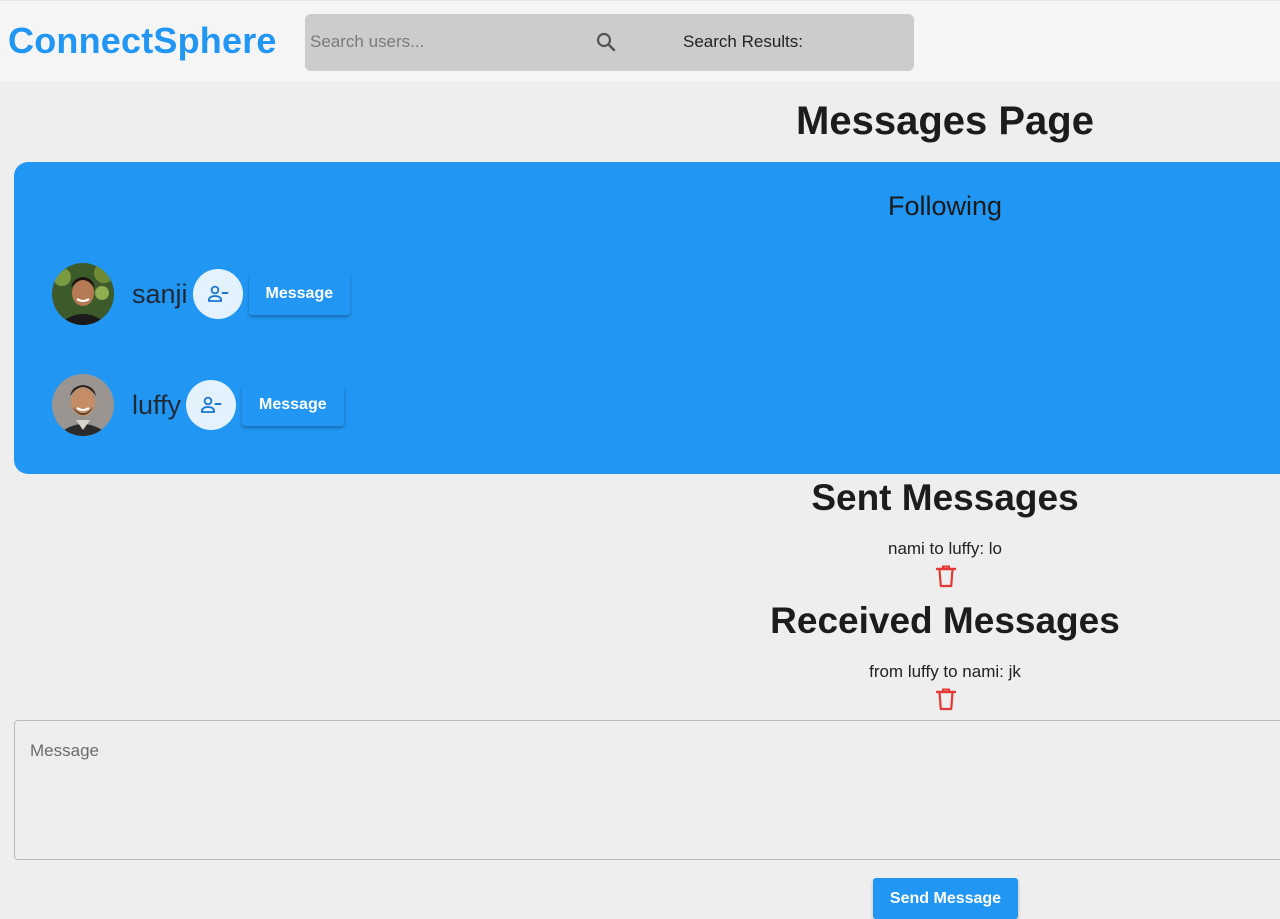 The image size is (1280, 919). Describe the element at coordinates (743, 41) in the screenshot. I see `search-results-label: Search Results:` at that location.